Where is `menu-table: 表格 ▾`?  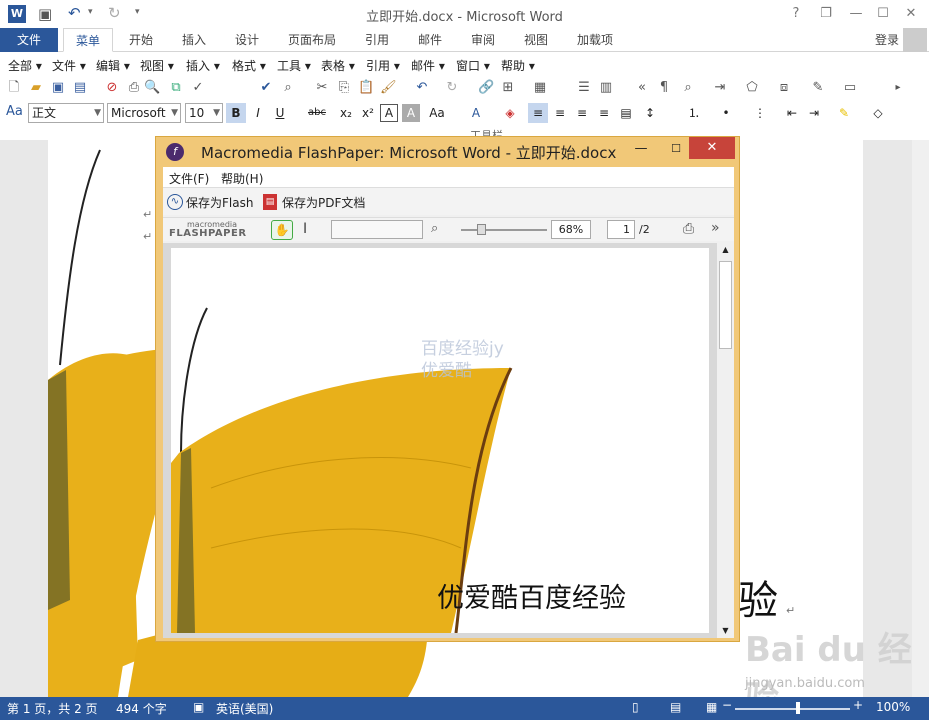 menu-table: 表格 ▾ is located at coordinates (338, 65).